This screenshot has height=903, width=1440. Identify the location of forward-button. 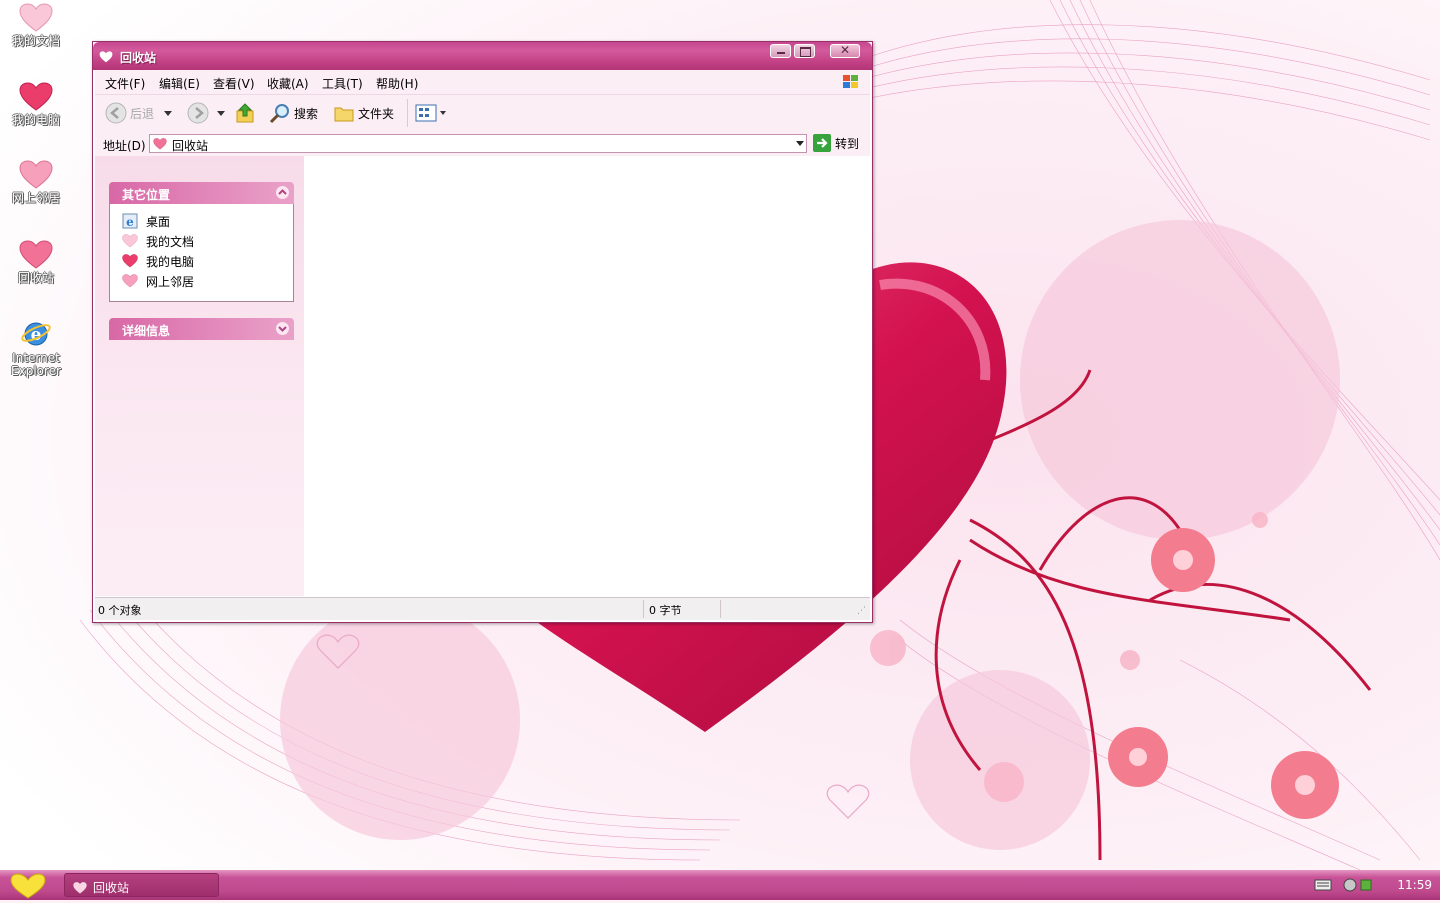
(206, 113).